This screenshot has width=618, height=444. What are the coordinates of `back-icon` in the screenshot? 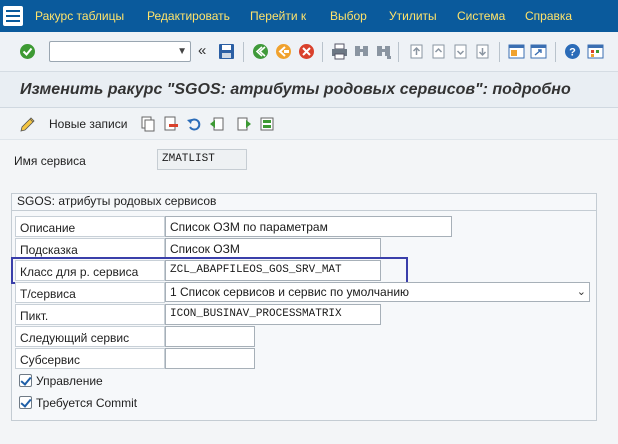 It's located at (260, 51).